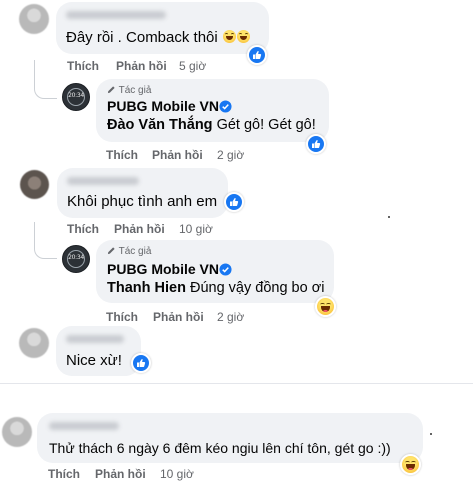 This screenshot has width=473, height=487. Describe the element at coordinates (192, 66) in the screenshot. I see `comment-timestamp: 5 giờ` at that location.